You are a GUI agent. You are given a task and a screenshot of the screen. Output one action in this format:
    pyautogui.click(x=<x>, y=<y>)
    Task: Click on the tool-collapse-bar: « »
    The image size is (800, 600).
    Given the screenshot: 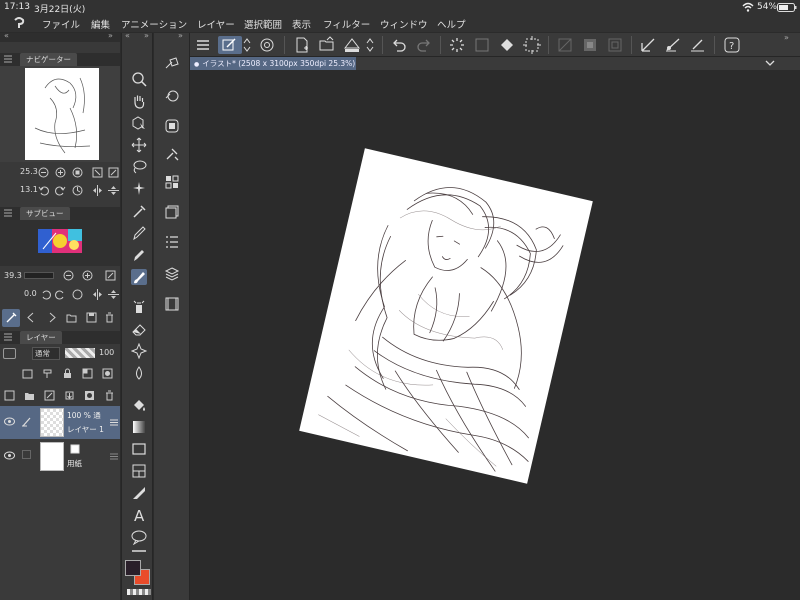 What is the action you would take?
    pyautogui.click(x=138, y=36)
    